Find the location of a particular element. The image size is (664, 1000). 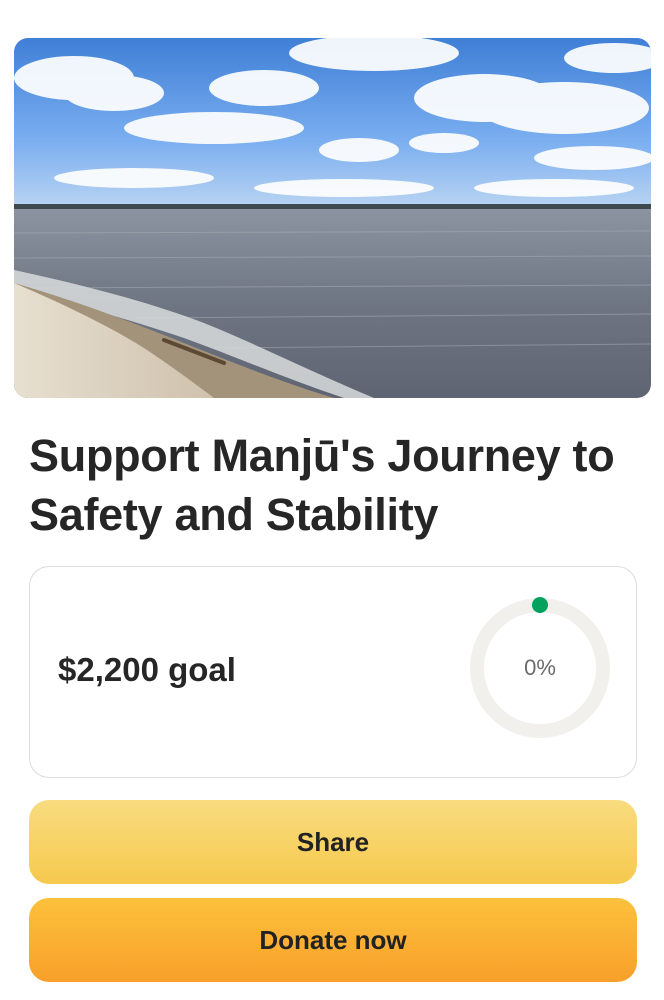

donate-now-button: Donate now is located at coordinates (333, 940).